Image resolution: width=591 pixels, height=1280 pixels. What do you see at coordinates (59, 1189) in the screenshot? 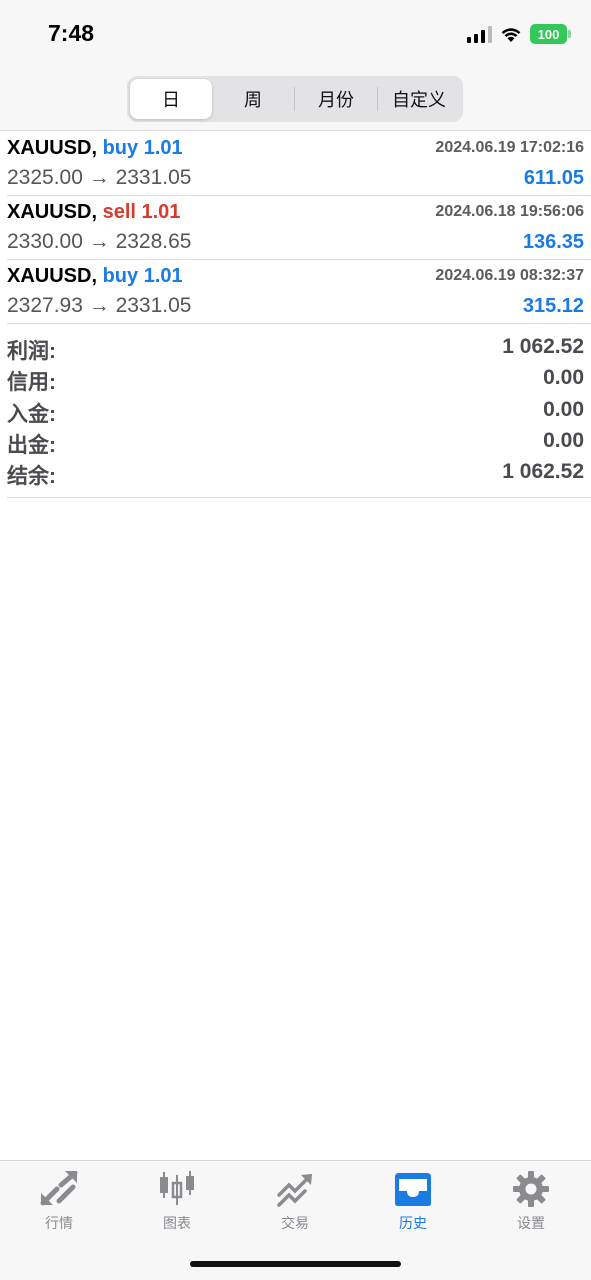
I see `quotes-arrows-icon` at bounding box center [59, 1189].